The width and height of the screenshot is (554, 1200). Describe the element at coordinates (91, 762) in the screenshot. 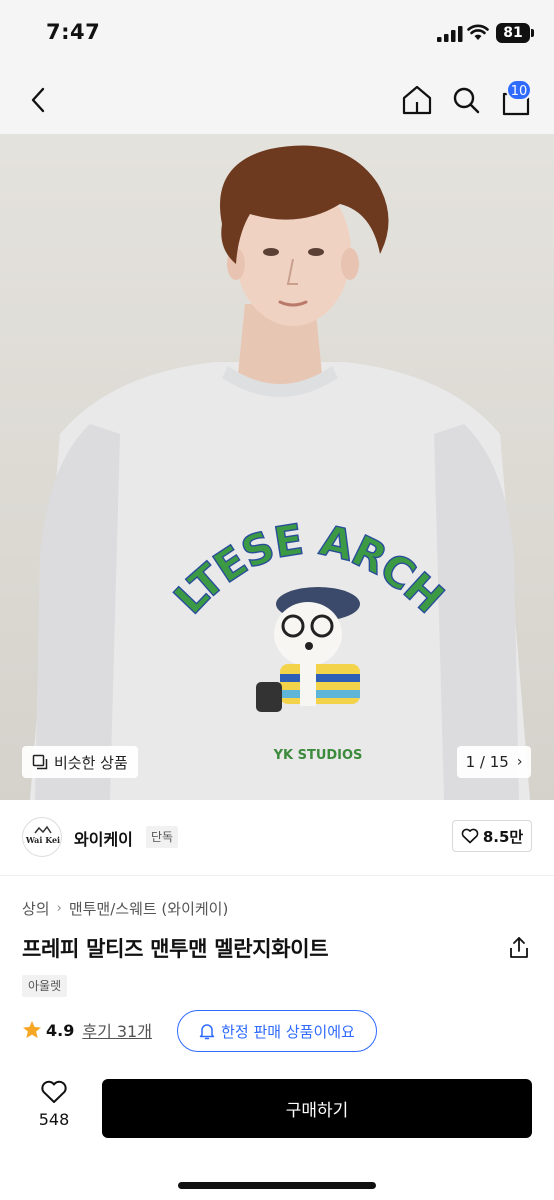

I see `similar-products-label: 비슷한 상품` at that location.